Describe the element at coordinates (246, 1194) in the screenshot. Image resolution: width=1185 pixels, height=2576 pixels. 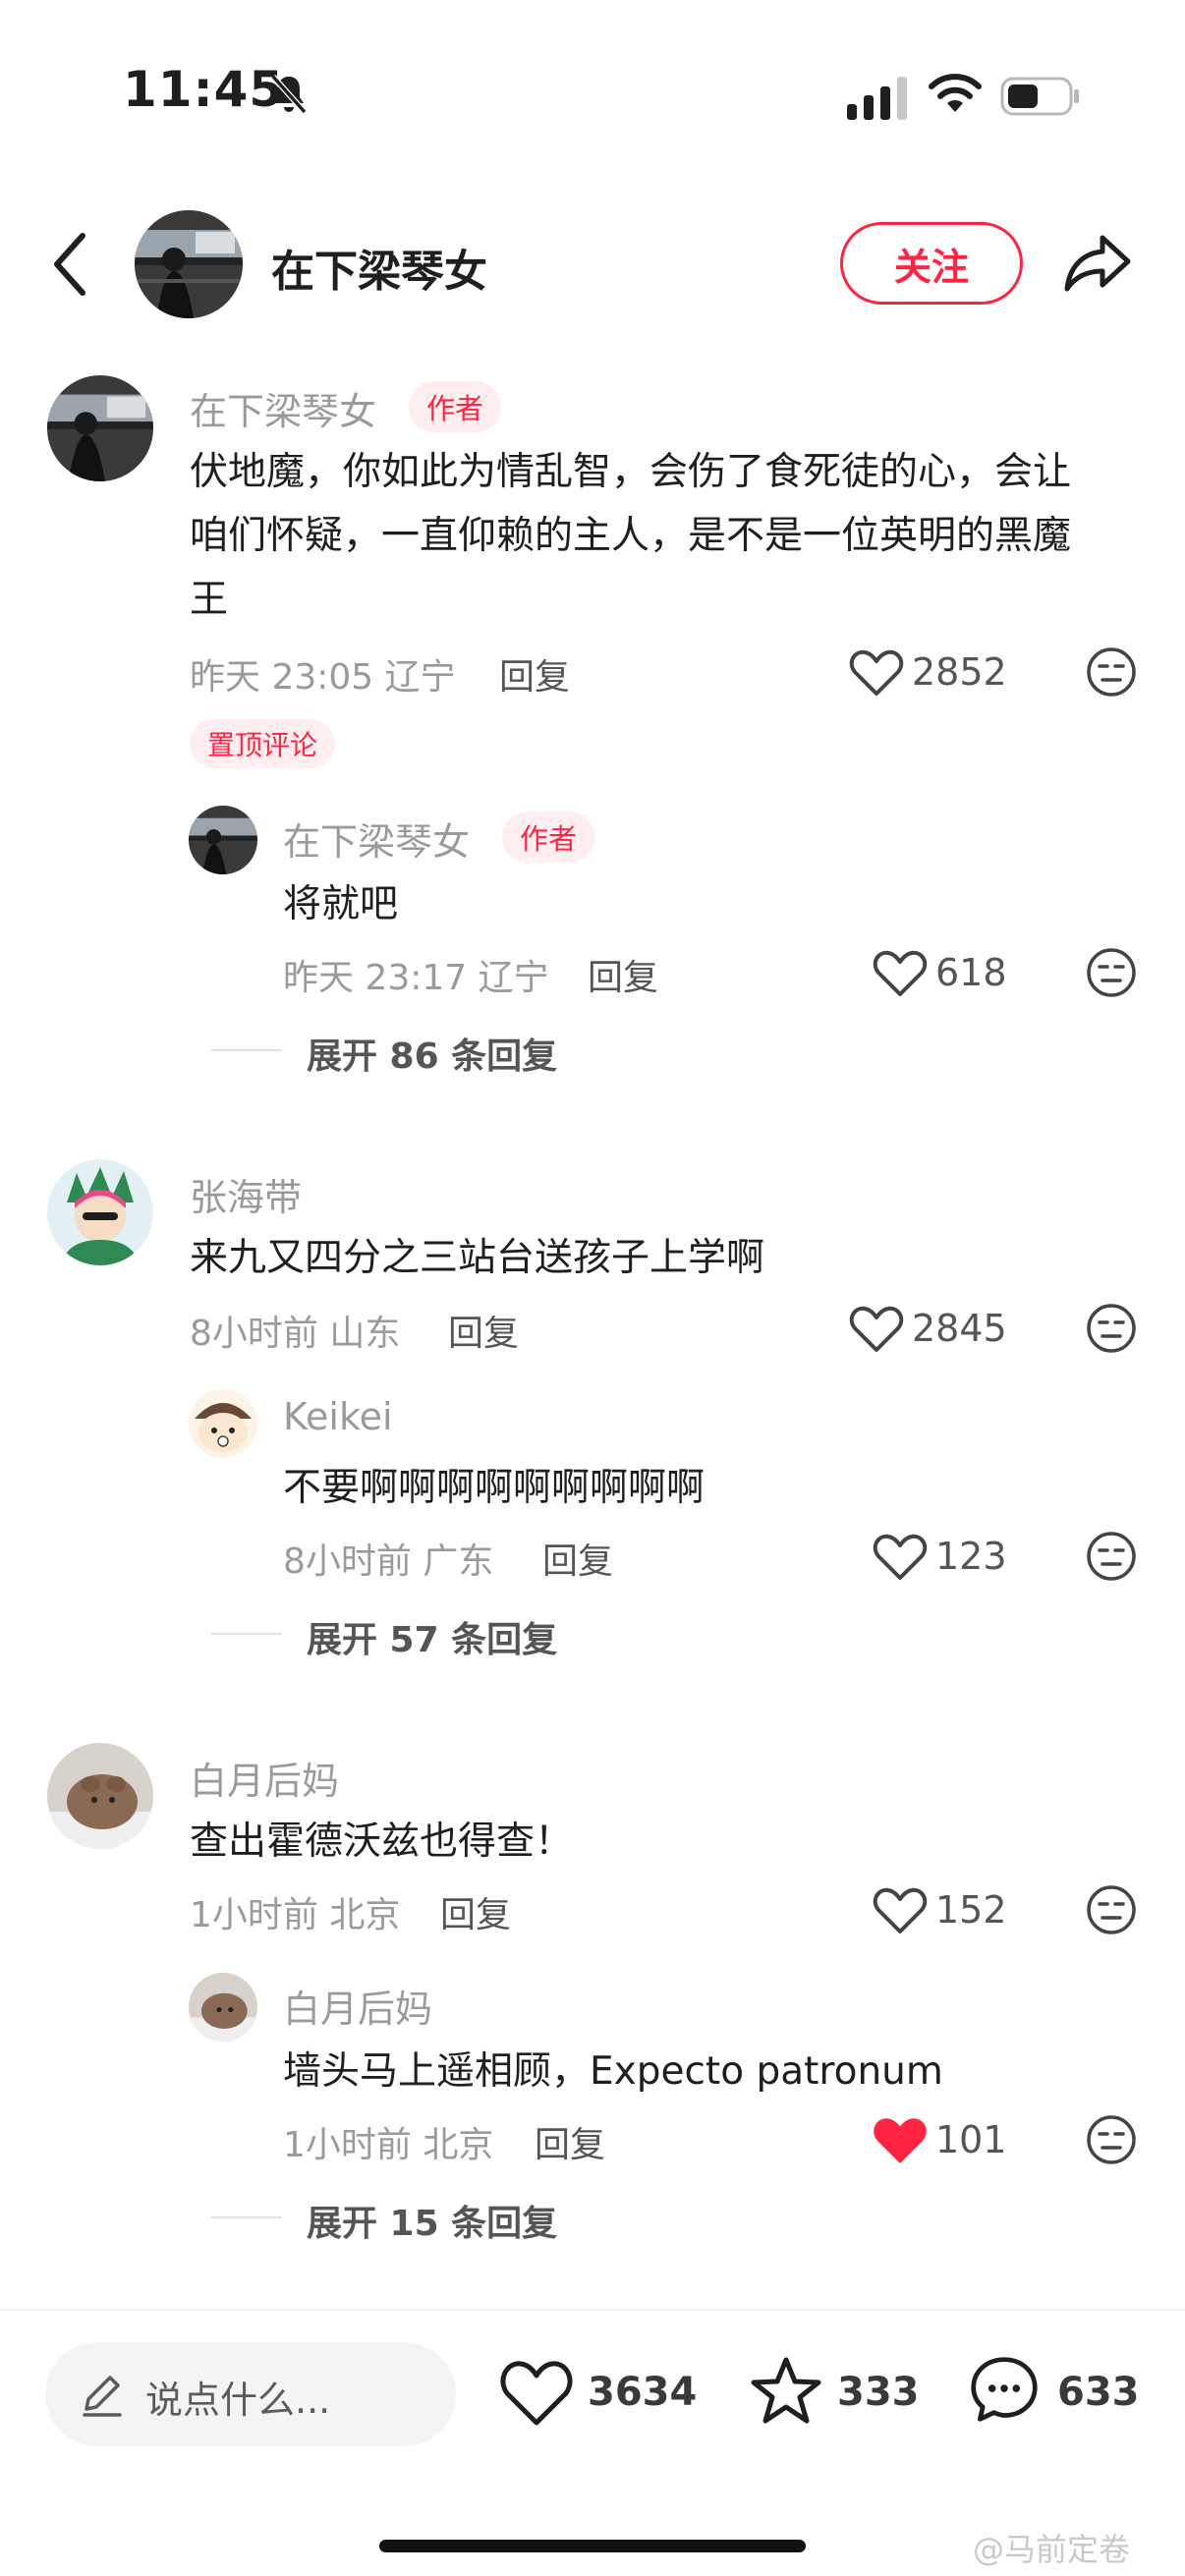
I see `comment-username: 张海带` at that location.